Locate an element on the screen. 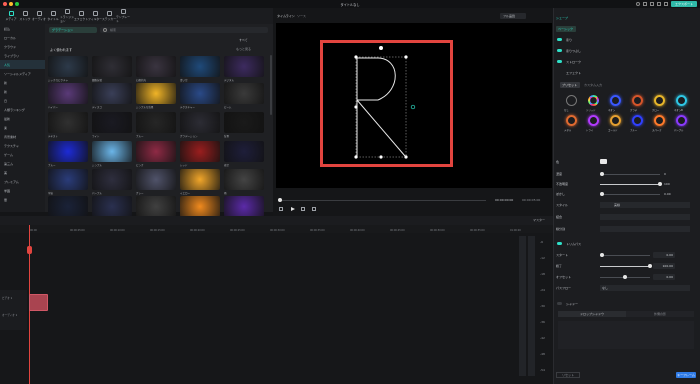  toolbar-transition: トランジション is located at coordinates (67, 16).